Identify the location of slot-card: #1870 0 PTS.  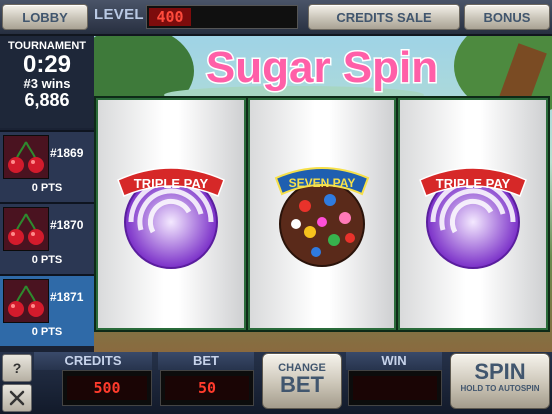
(47, 238).